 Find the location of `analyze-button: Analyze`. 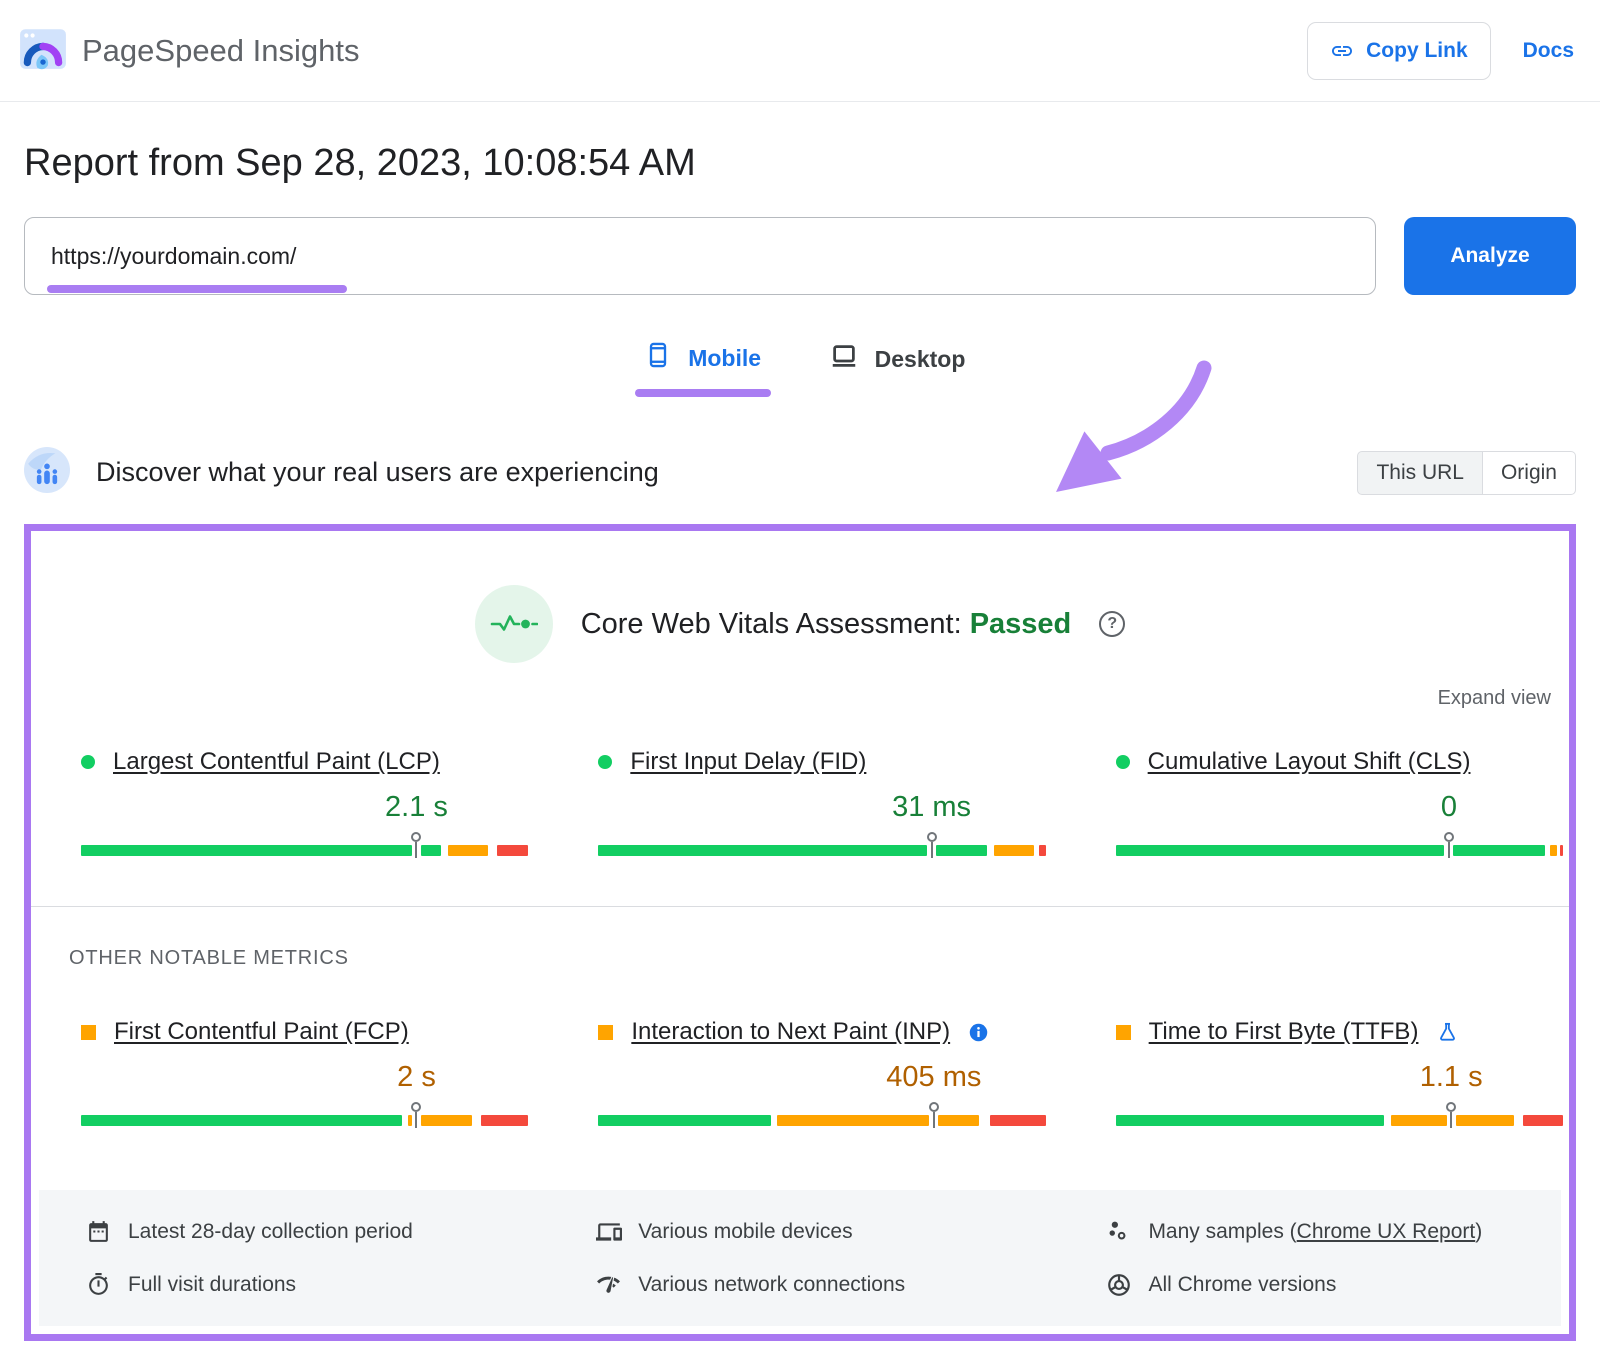

analyze-button: Analyze is located at coordinates (1490, 256).